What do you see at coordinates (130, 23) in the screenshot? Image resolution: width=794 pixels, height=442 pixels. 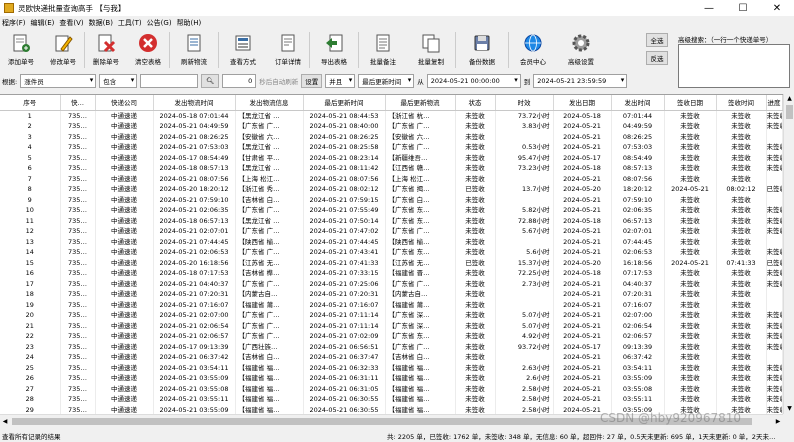 I see `menu-tools: 工具(T)` at bounding box center [130, 23].